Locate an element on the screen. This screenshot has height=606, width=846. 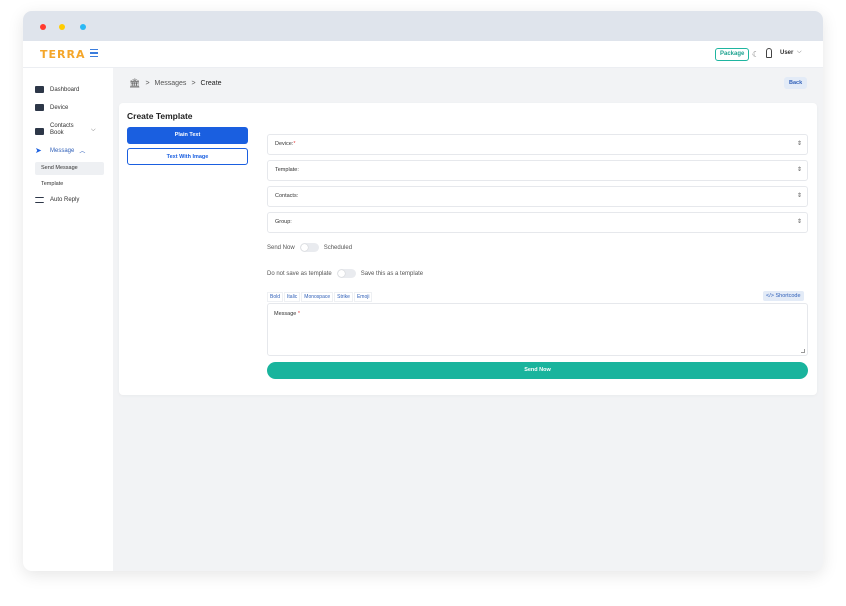
user-menu: User is located at coordinates (786, 53).